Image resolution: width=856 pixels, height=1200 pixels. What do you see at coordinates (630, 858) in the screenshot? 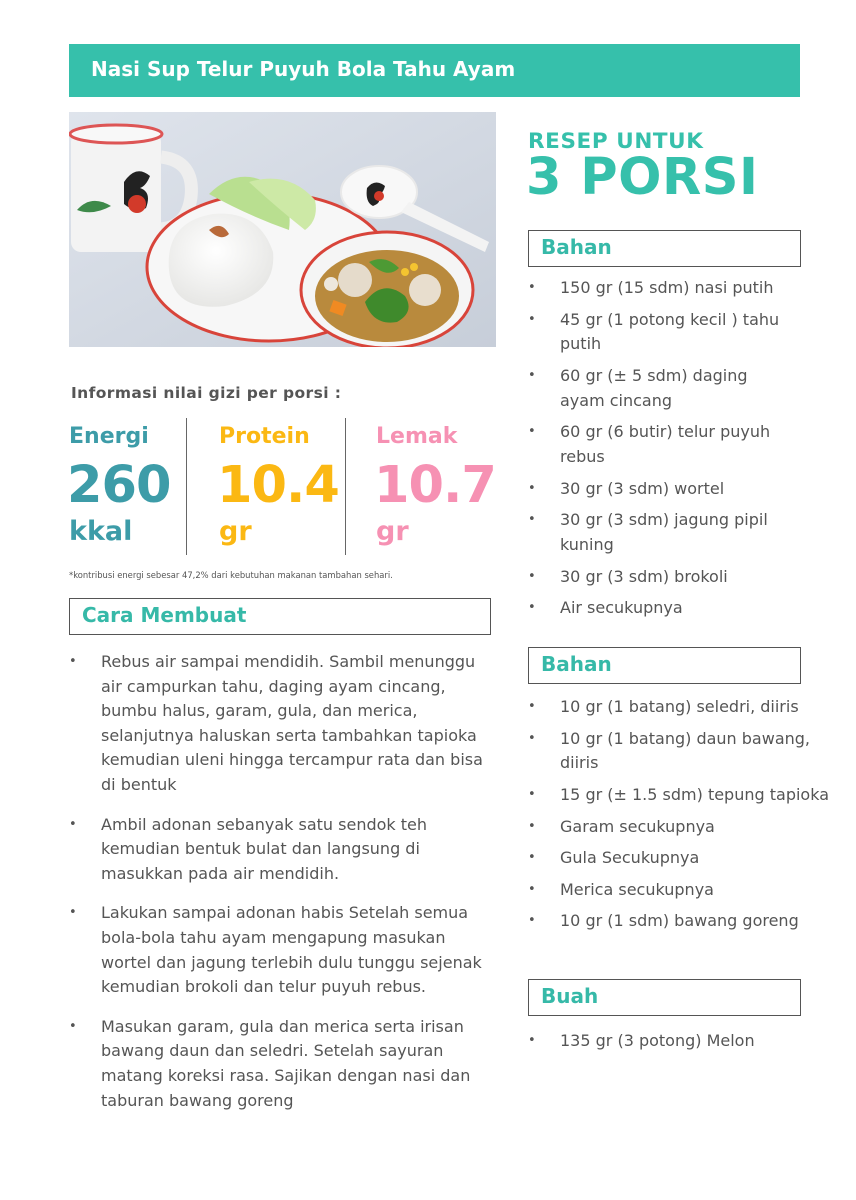
I see `ingredient-text: Gula Secukupnya` at bounding box center [630, 858].